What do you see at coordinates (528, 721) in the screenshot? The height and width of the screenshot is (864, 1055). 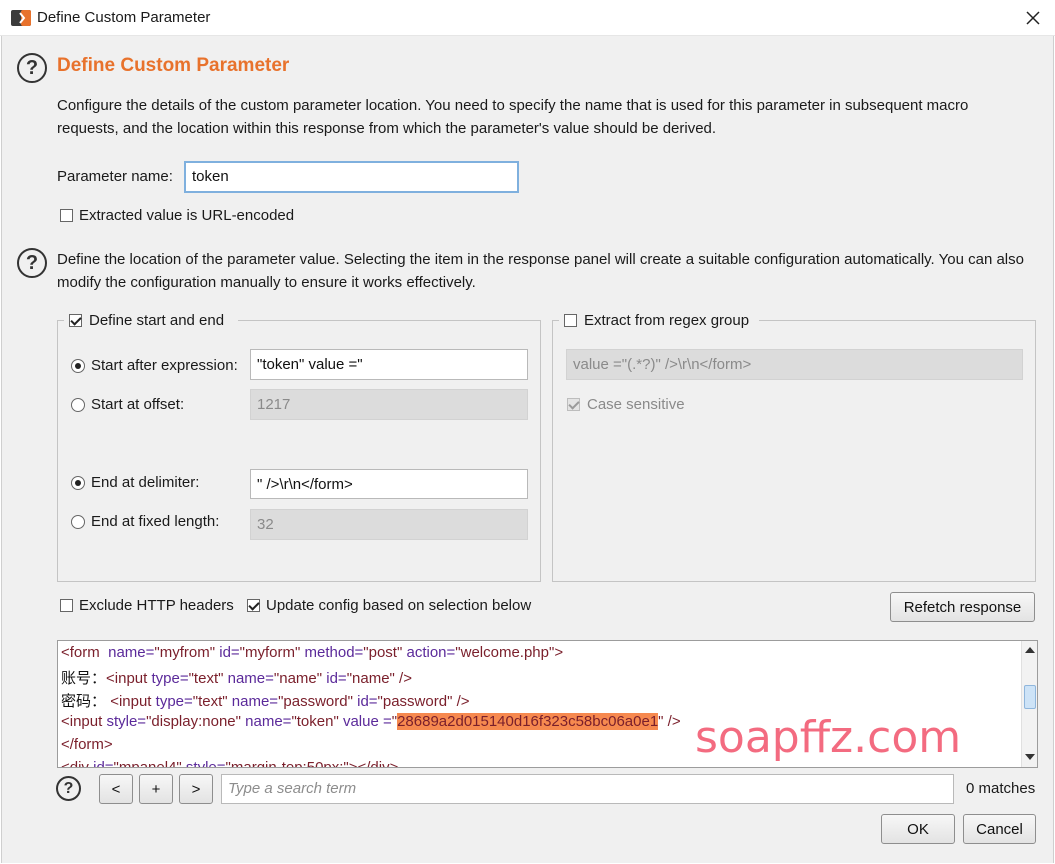 I see `selected-token-value: 28689a2d015140d16f323c58bc06a0e1` at bounding box center [528, 721].